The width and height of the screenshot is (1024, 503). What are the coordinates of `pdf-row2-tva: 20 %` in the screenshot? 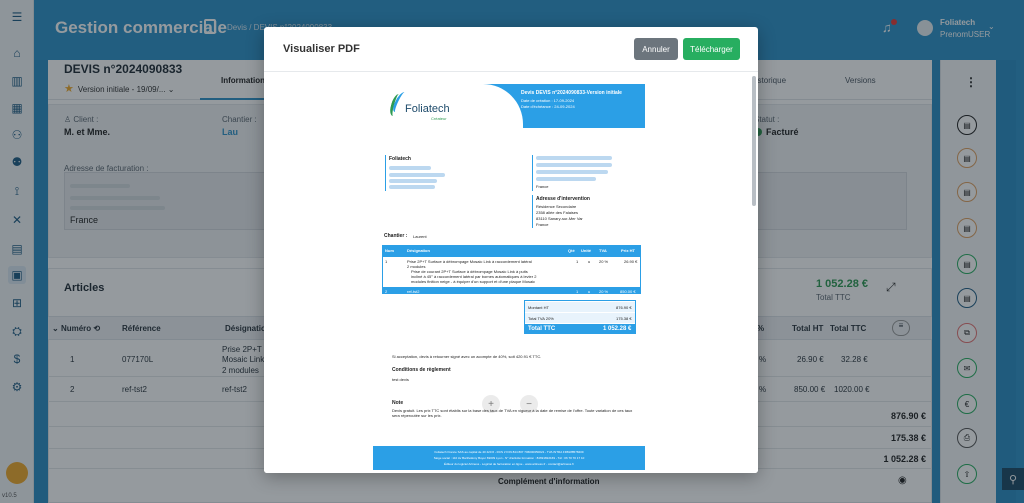 It's located at (604, 291).